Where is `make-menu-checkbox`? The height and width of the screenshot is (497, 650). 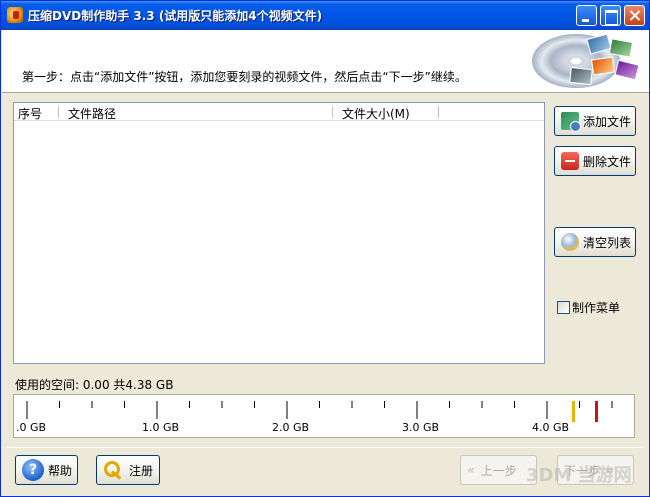 make-menu-checkbox is located at coordinates (563, 307).